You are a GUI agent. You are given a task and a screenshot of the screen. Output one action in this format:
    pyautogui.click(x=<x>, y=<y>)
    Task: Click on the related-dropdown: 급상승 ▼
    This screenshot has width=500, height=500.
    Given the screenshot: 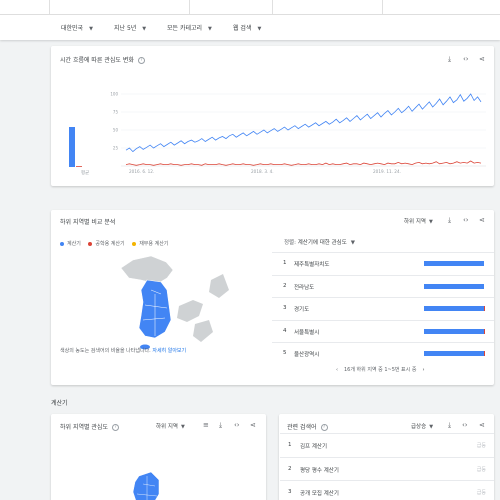 What is the action you would take?
    pyautogui.click(x=422, y=426)
    